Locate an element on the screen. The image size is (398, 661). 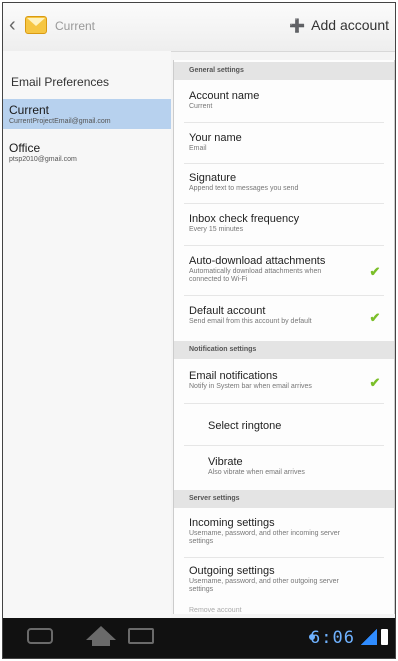
setting-select-ringtone: Select ringtone is located at coordinates (284, 426).